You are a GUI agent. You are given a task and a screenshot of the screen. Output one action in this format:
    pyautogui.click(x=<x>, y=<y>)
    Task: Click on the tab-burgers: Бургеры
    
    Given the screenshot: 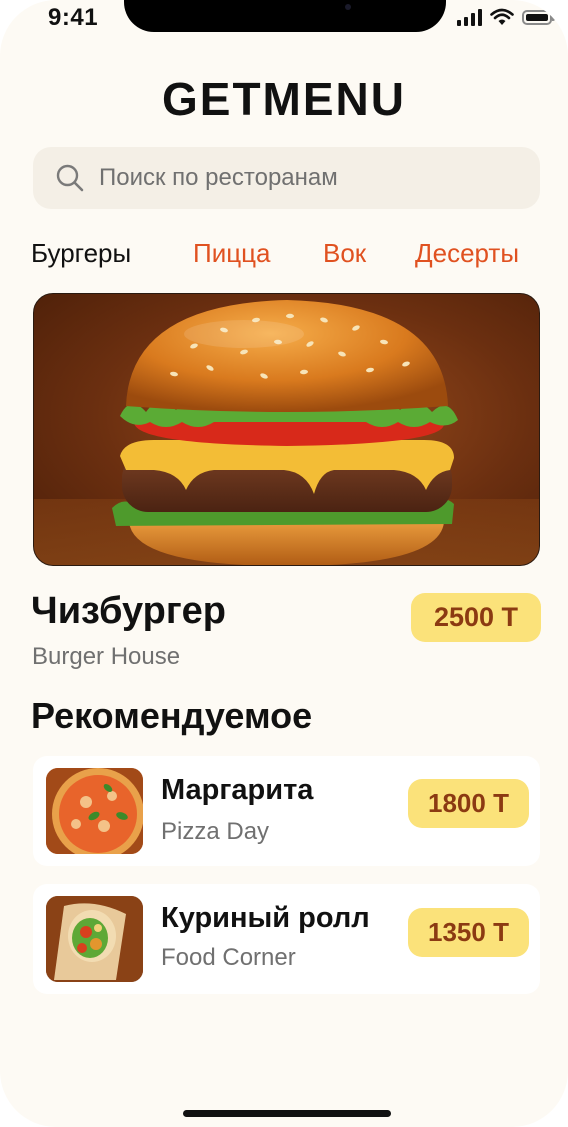 What is the action you would take?
    pyautogui.click(x=81, y=253)
    